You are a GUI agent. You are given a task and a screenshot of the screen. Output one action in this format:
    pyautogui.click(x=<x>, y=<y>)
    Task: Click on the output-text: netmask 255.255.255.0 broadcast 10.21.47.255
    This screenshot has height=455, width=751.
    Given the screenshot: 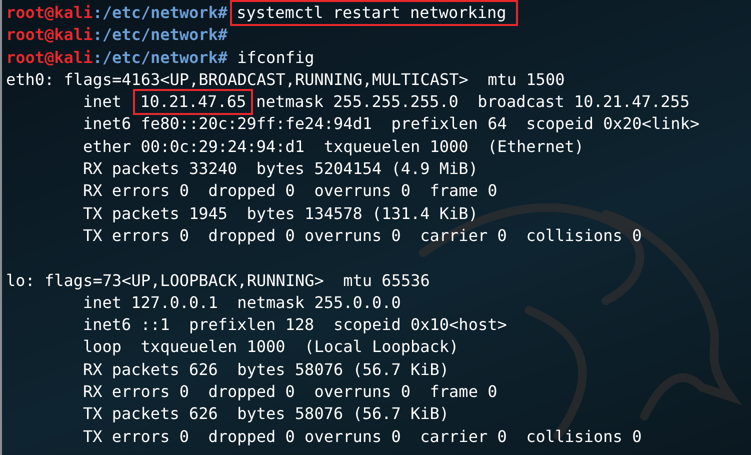 What is the action you would take?
    pyautogui.click(x=473, y=102)
    